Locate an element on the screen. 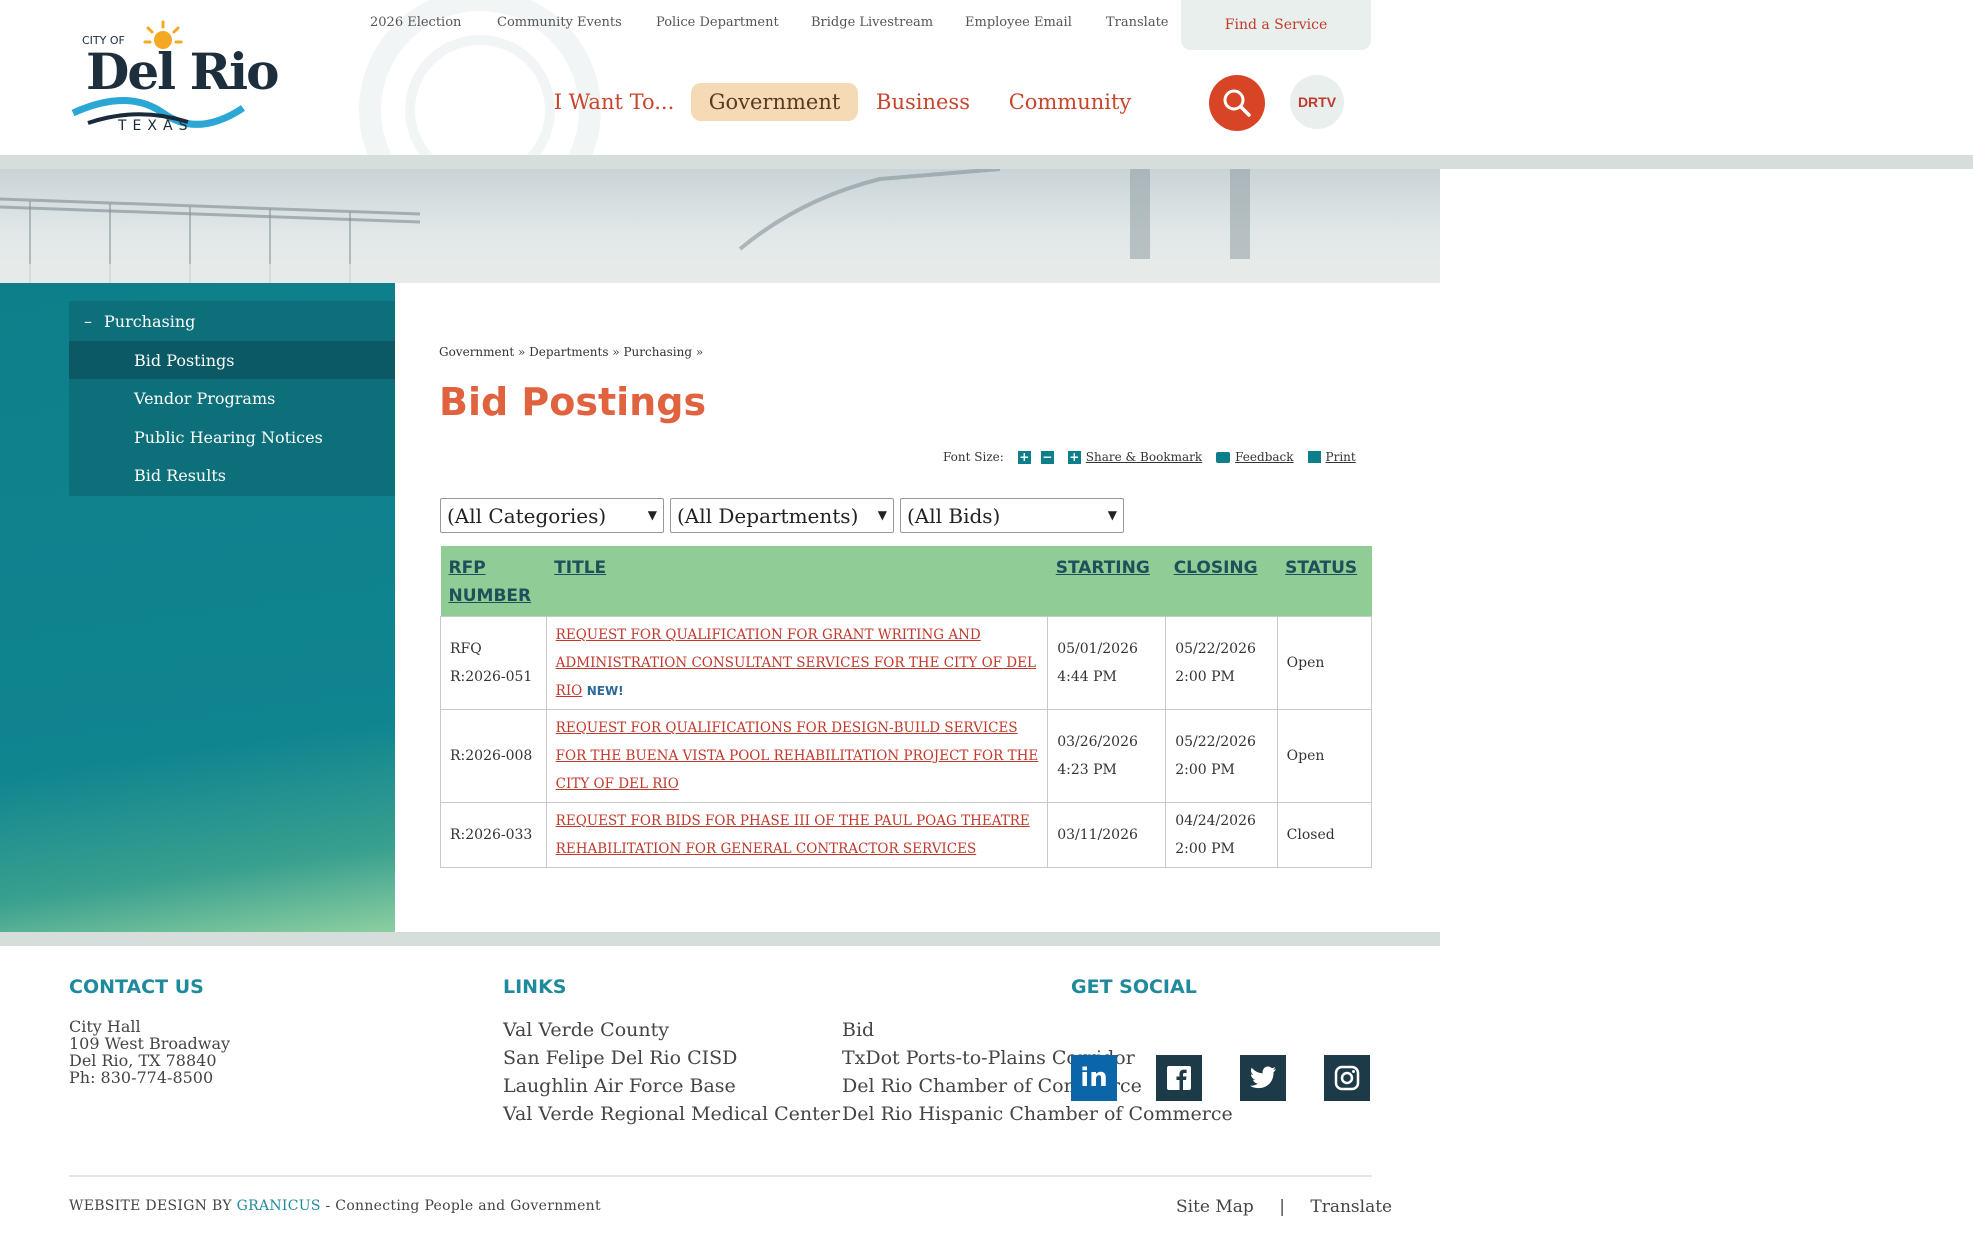 Image resolution: width=1973 pixels, height=1237 pixels. share-icon: + is located at coordinates (1074, 456).